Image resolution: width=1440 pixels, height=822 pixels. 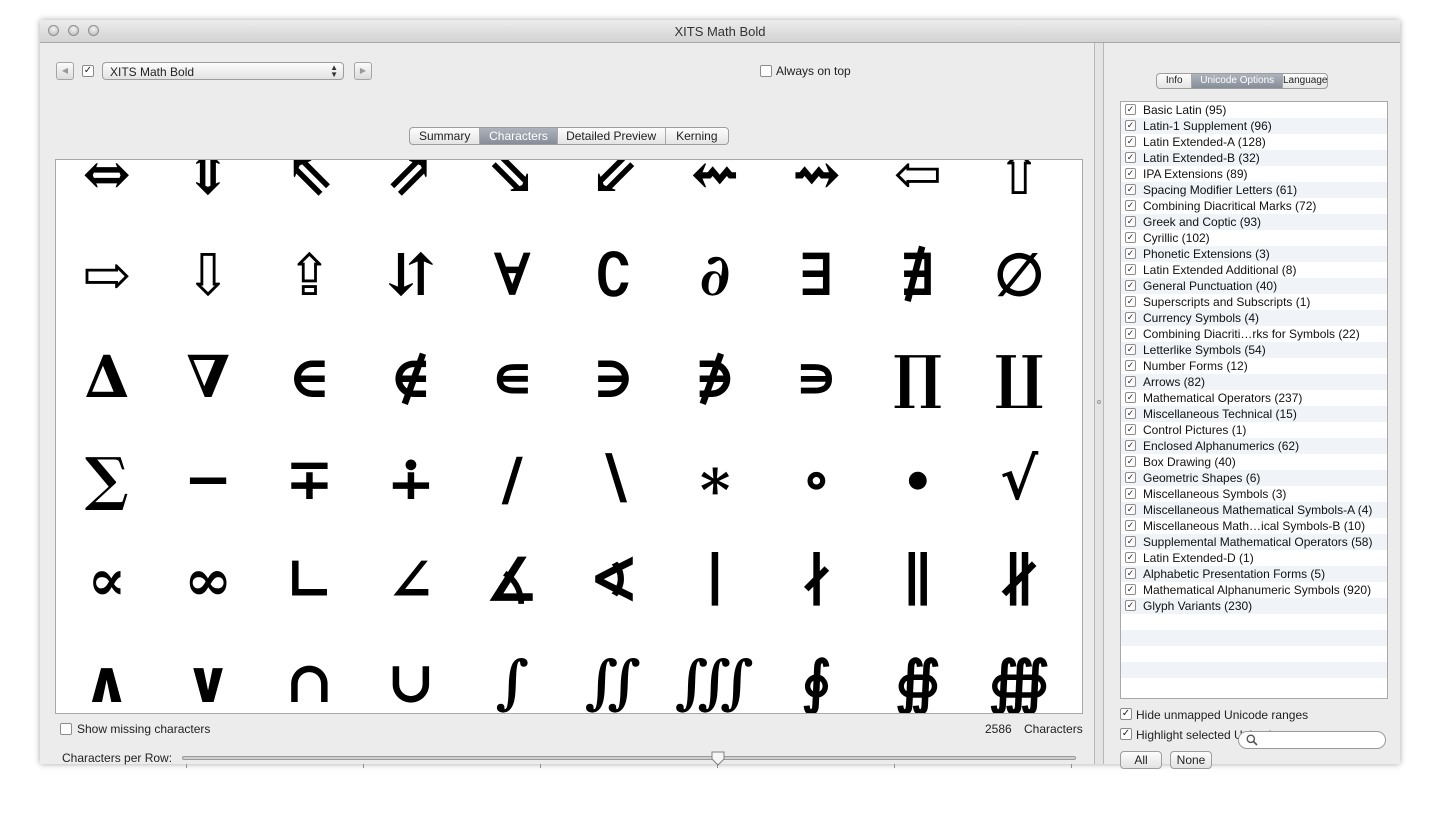 I want to click on glyph-cell: ⇗, so click(x=410, y=192).